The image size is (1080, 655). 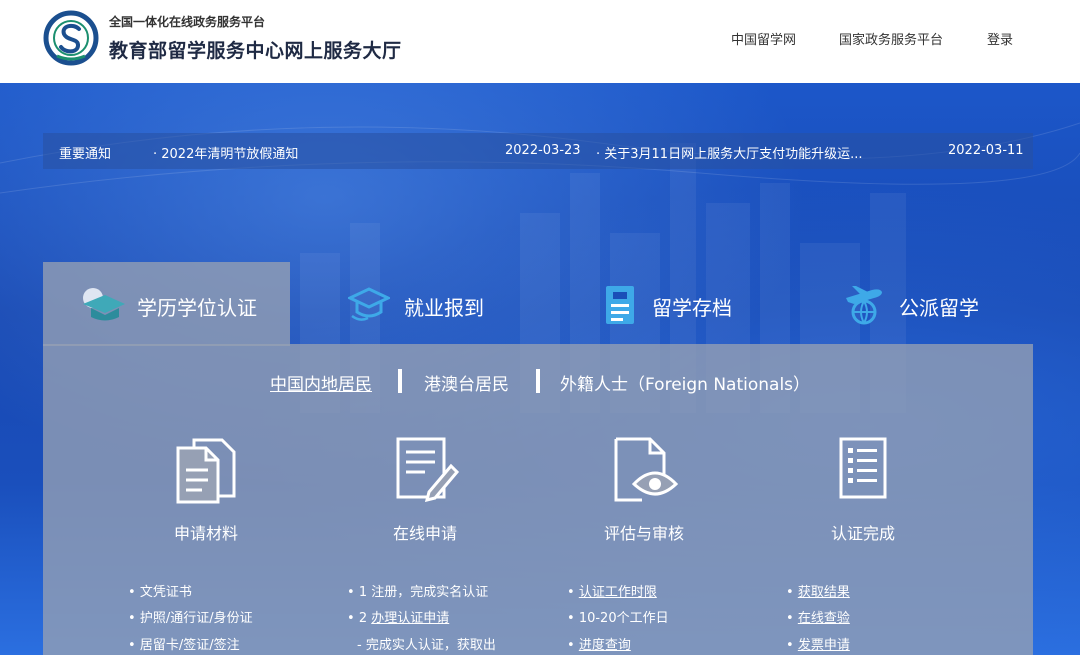 I want to click on online-verify-link: 在线查验, so click(x=824, y=618).